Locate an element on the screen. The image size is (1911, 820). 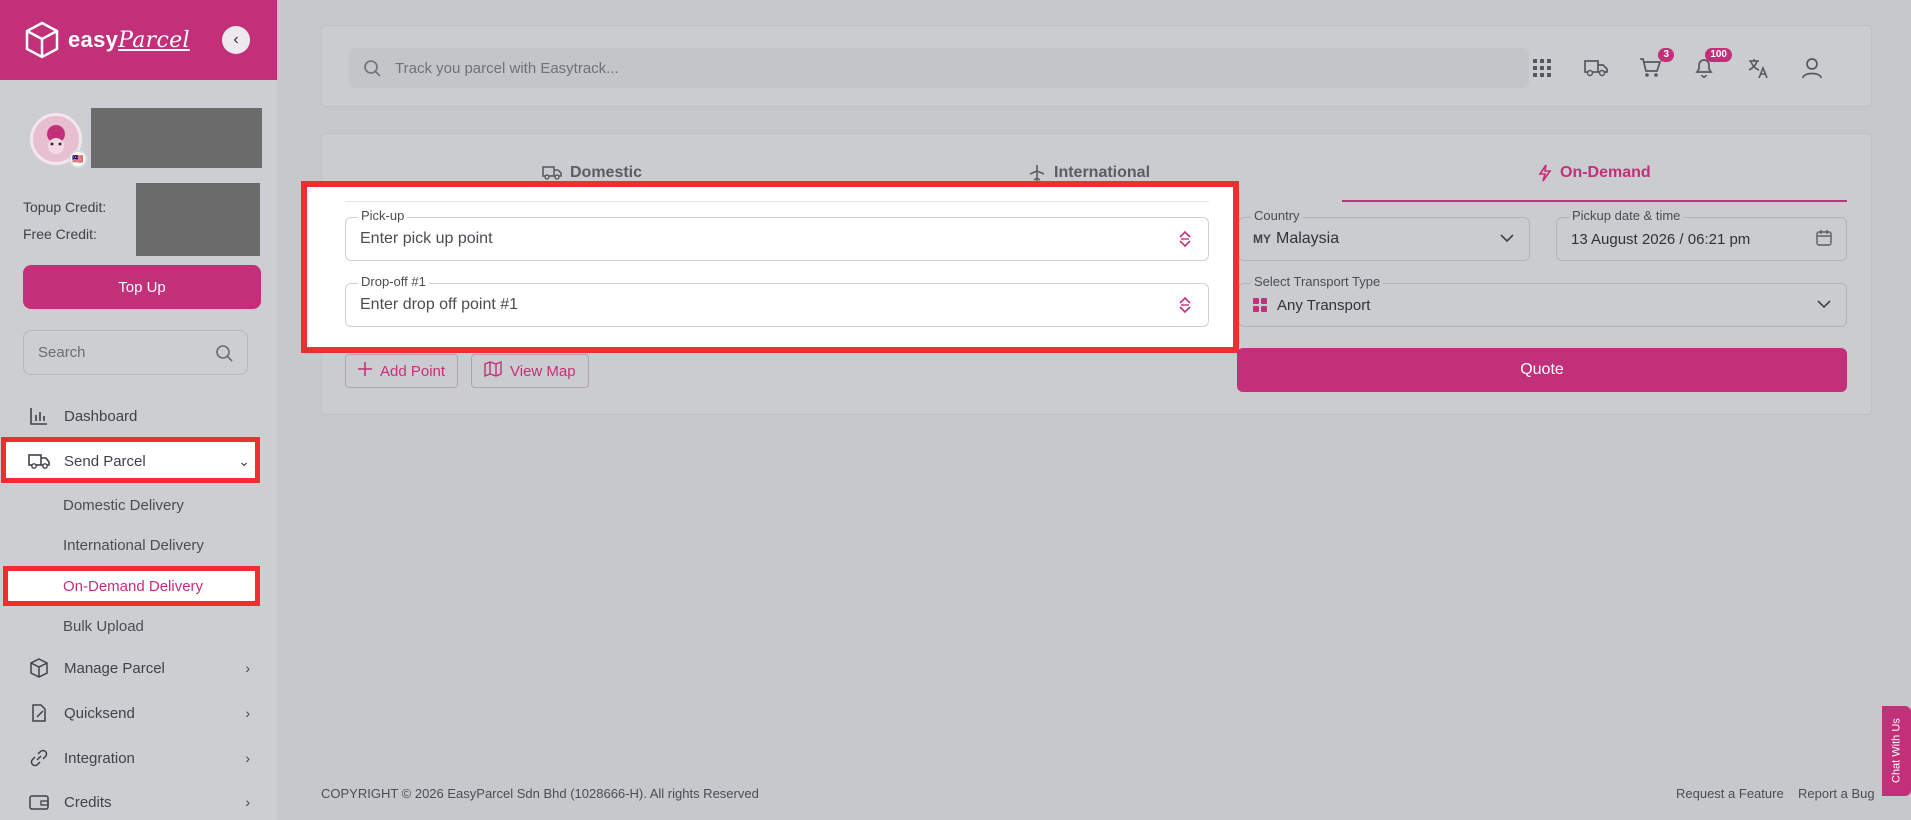
pickup-placeholder: Enter pick up point is located at coordinates (426, 238).